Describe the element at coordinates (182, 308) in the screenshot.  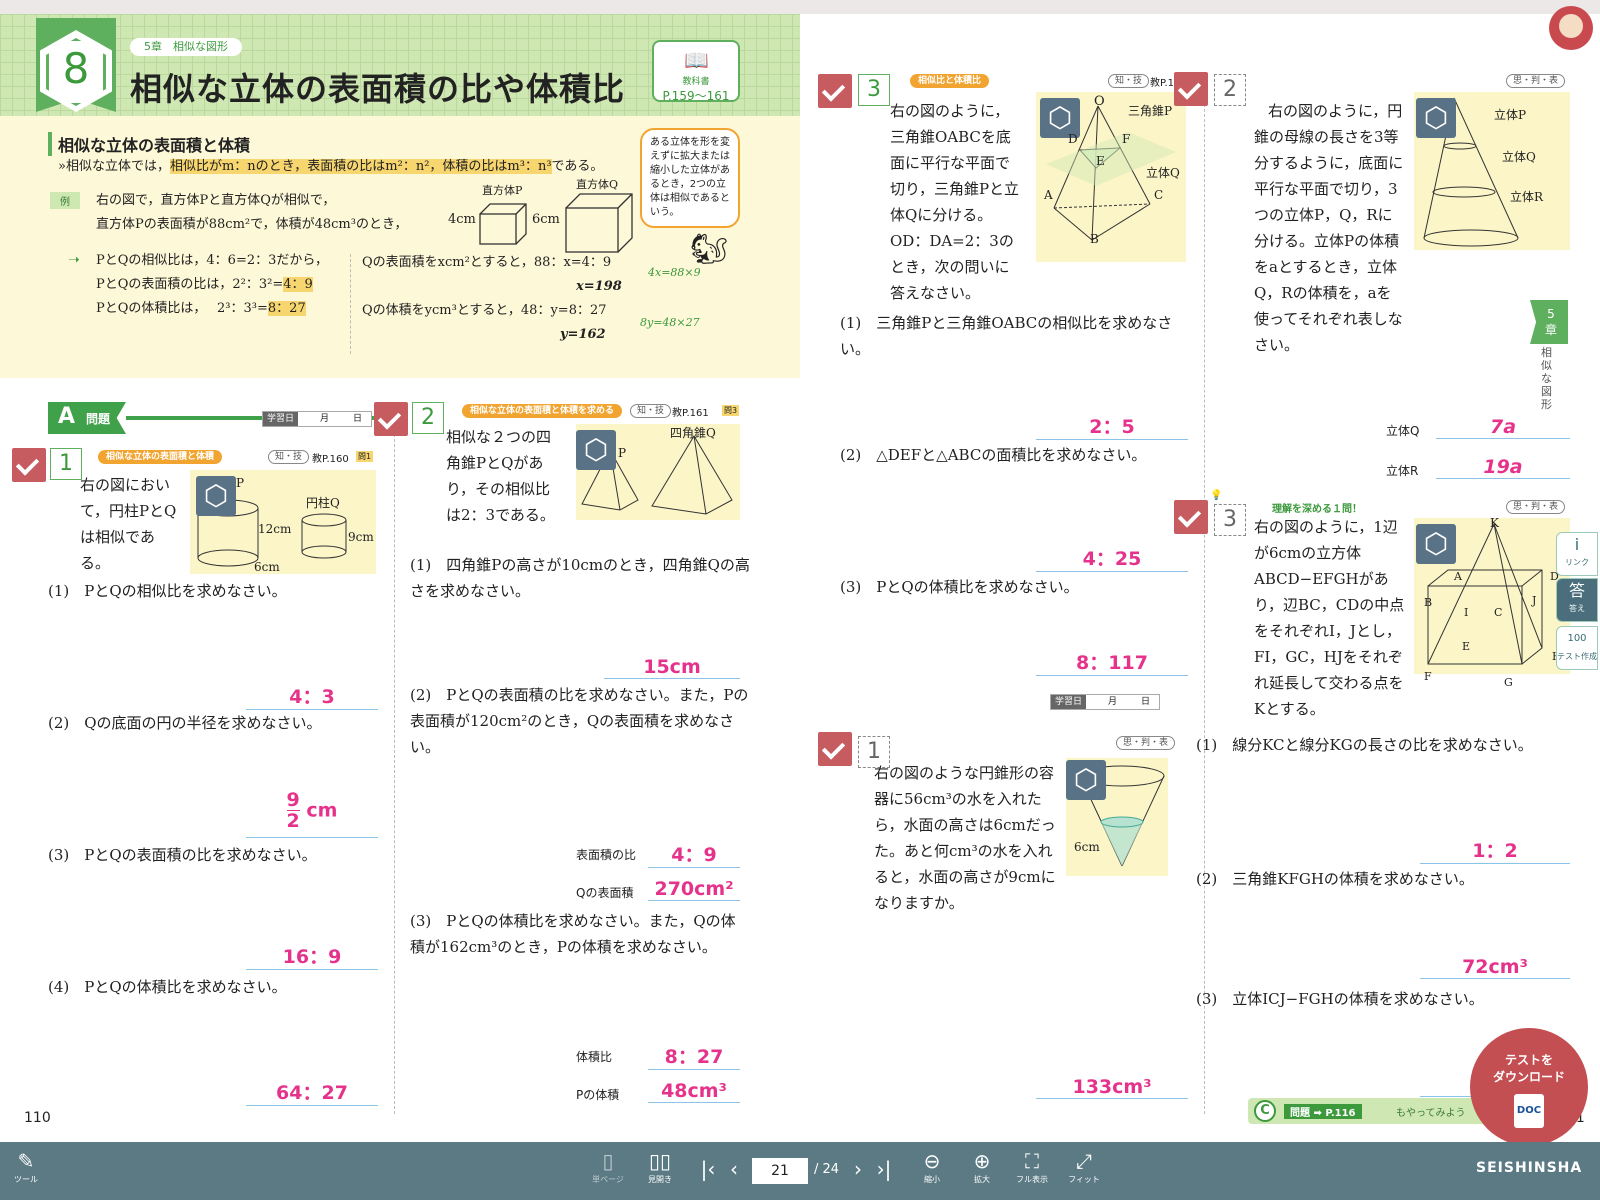
I see `left-line3-pre: PとQの体積比は， 2³：3³=` at that location.